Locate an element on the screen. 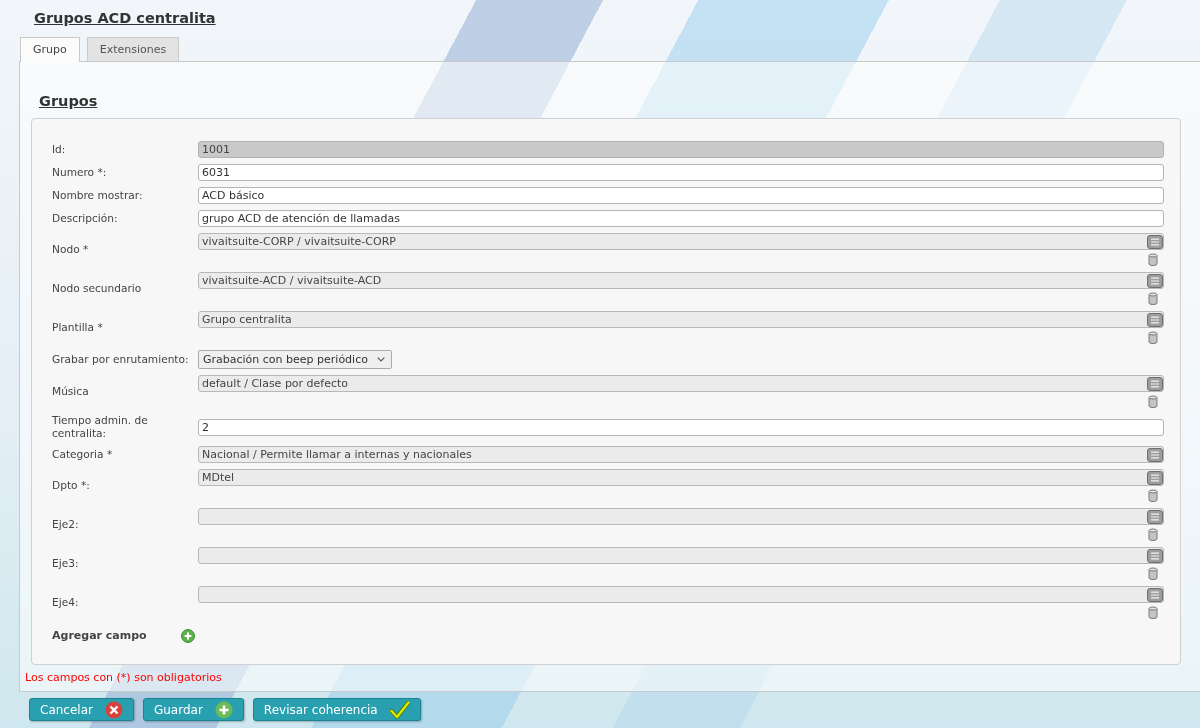  dropdown: Grabación con beep periódico is located at coordinates (295, 359).